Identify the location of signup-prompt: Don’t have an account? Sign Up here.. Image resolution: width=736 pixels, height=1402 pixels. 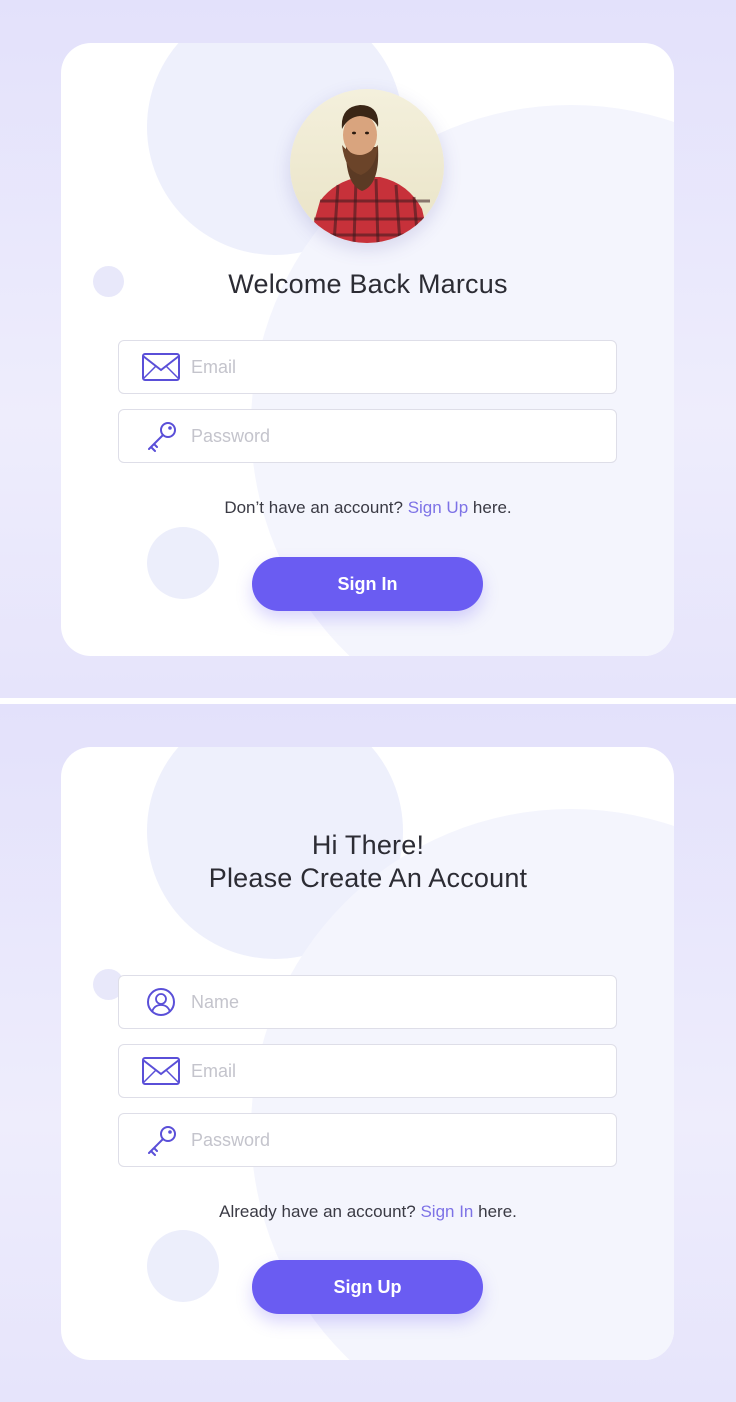
(368, 508).